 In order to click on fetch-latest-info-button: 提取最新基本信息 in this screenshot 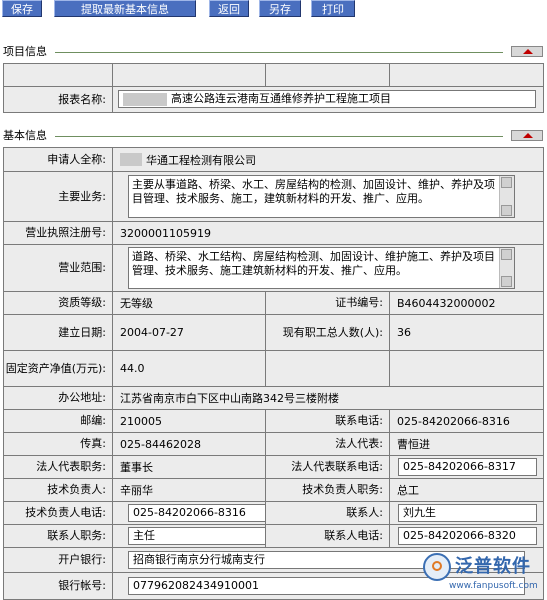, I will do `click(125, 8)`.